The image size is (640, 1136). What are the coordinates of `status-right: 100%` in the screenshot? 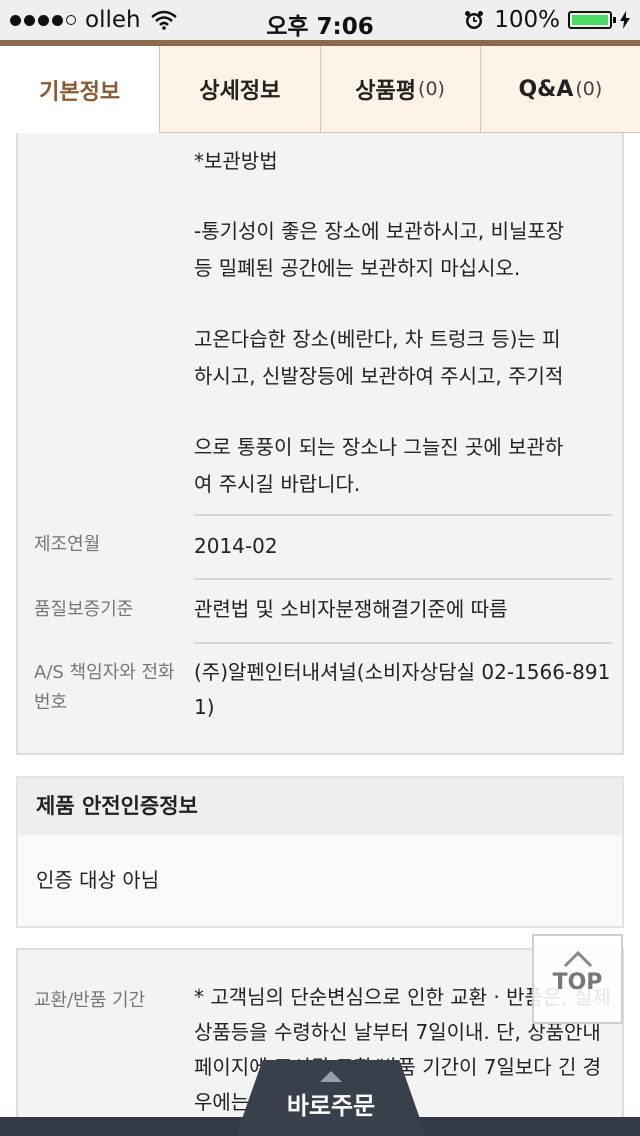 It's located at (547, 20).